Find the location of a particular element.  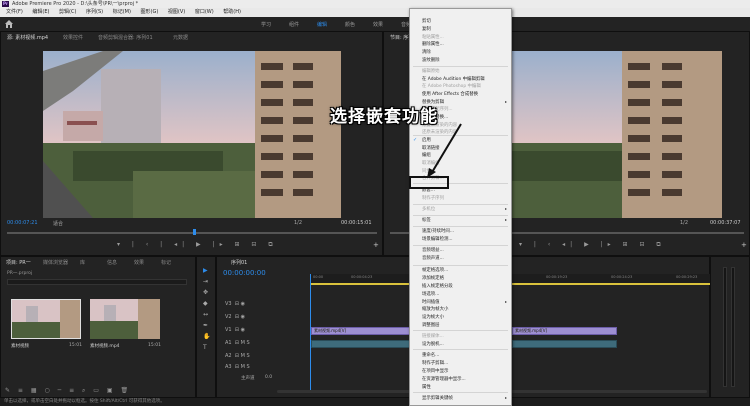

source-scrub-bar is located at coordinates (192, 233).